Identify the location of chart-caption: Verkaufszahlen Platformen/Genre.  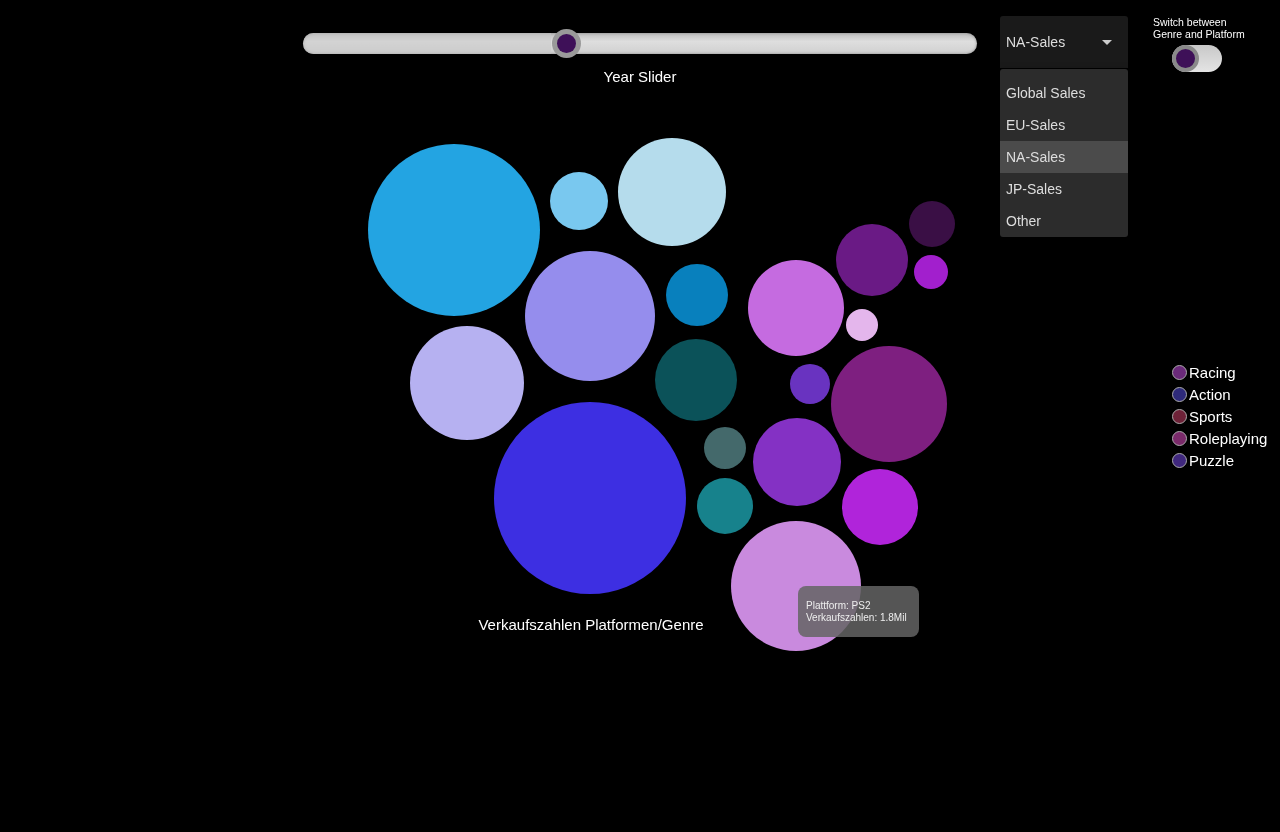
(591, 624).